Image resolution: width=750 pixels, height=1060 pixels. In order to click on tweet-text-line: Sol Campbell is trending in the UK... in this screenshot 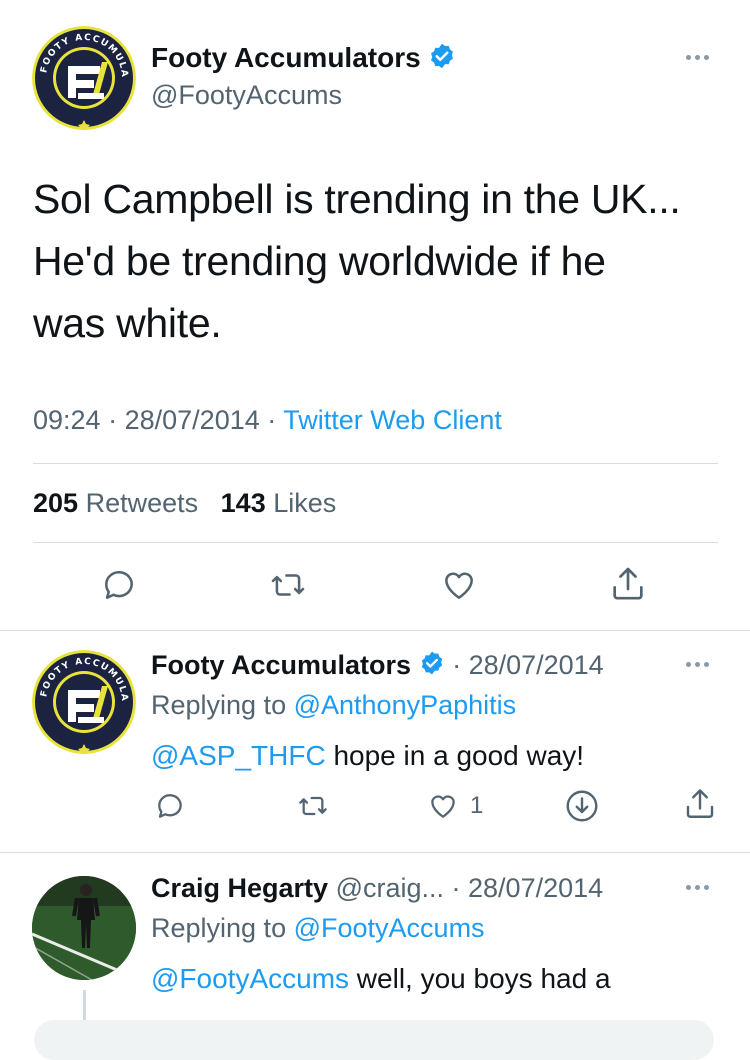, I will do `click(357, 199)`.